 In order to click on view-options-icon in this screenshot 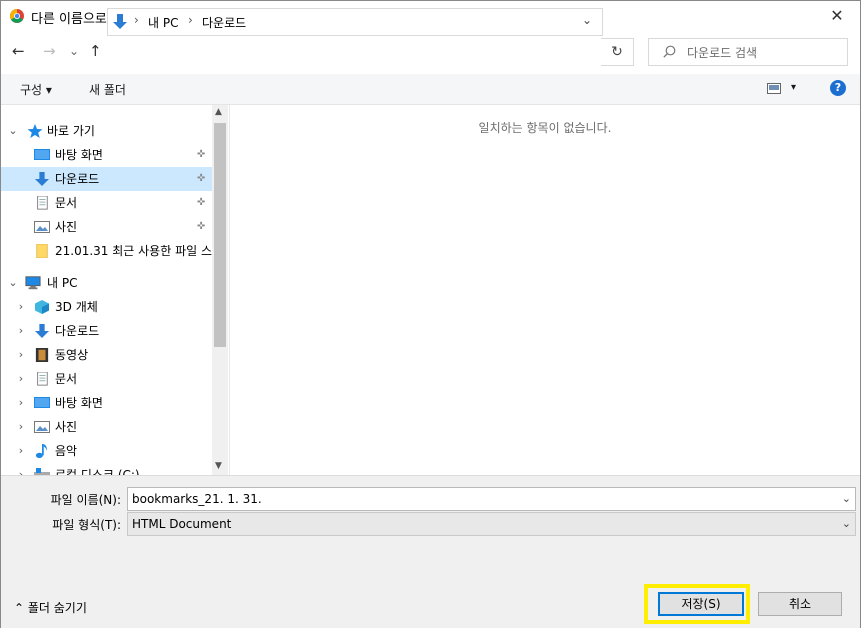, I will do `click(774, 88)`.